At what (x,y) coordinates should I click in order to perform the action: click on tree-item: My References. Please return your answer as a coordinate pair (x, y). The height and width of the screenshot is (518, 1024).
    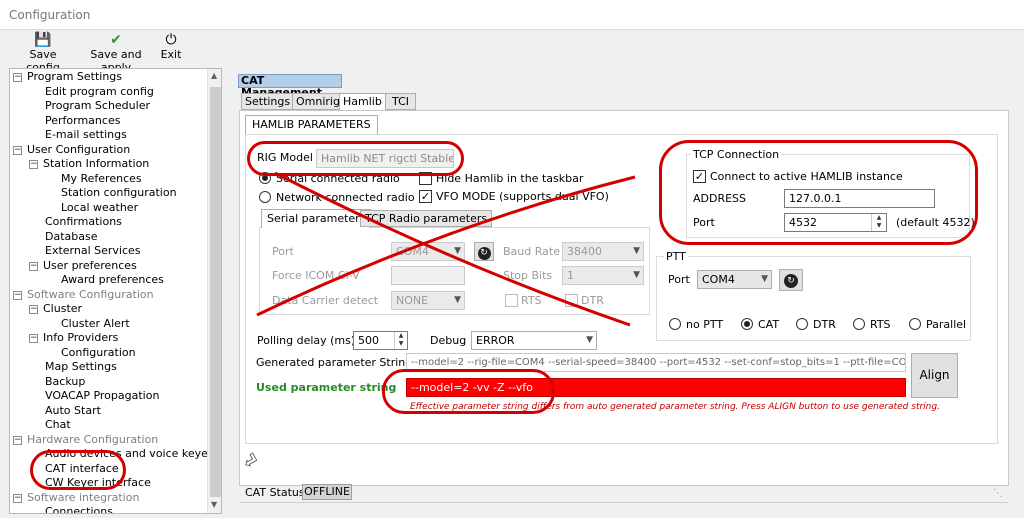
    Looking at the image, I should click on (101, 179).